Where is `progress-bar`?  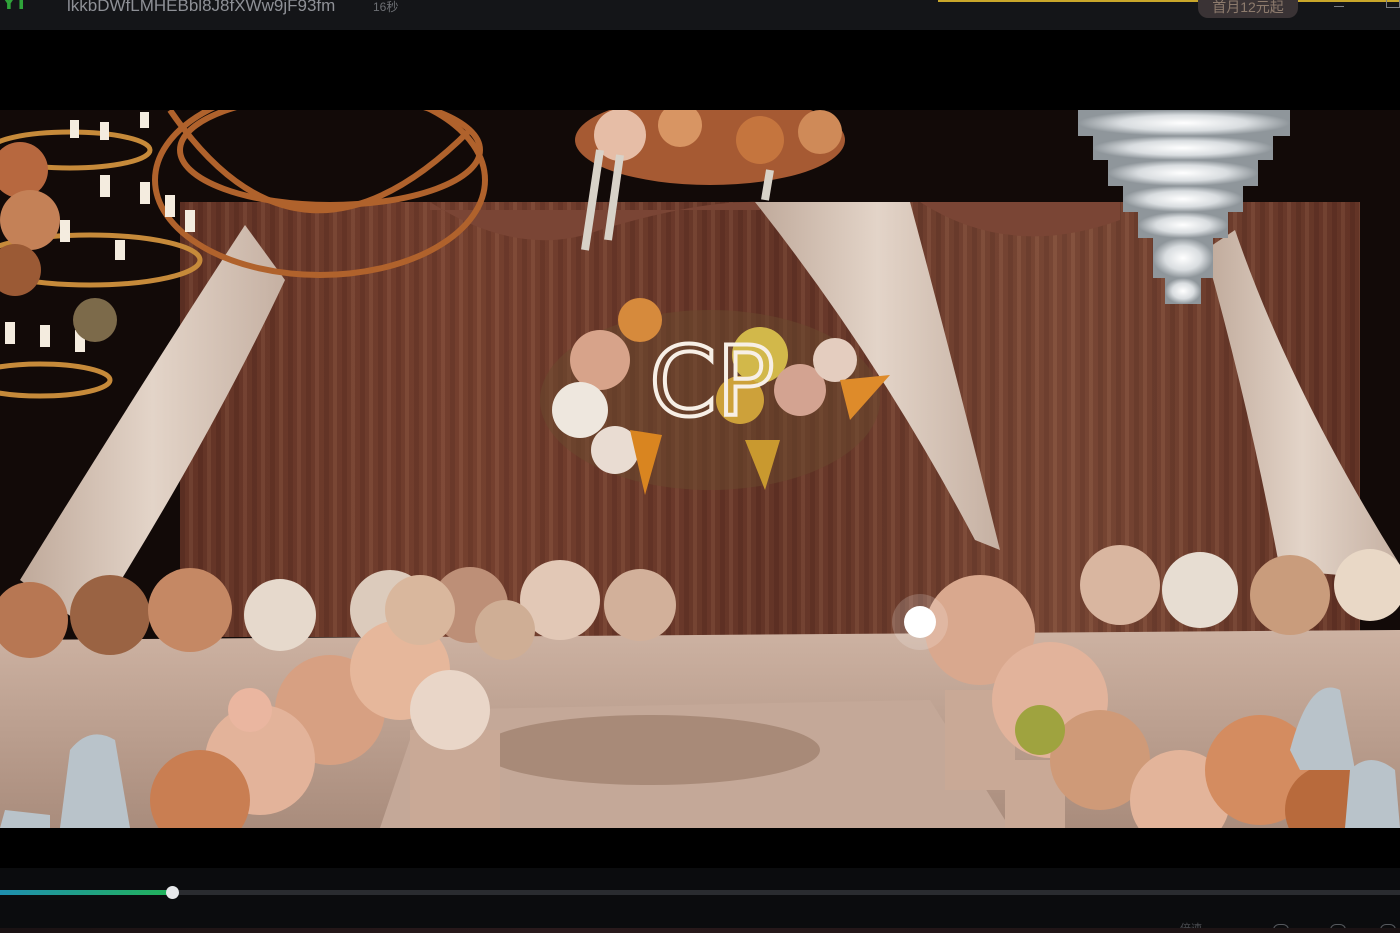
progress-bar is located at coordinates (700, 892).